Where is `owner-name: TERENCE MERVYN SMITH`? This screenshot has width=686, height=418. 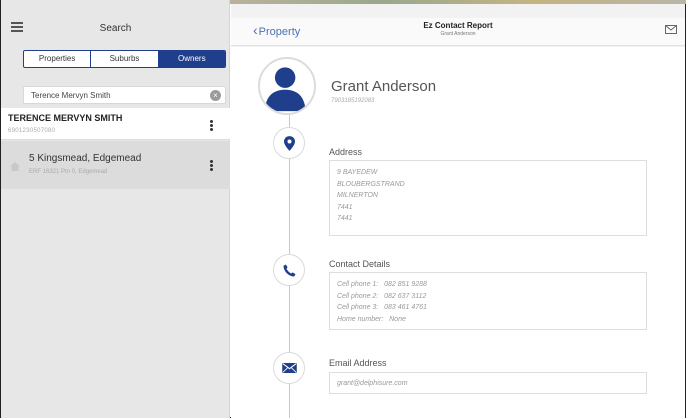 owner-name: TERENCE MERVYN SMITH is located at coordinates (65, 118).